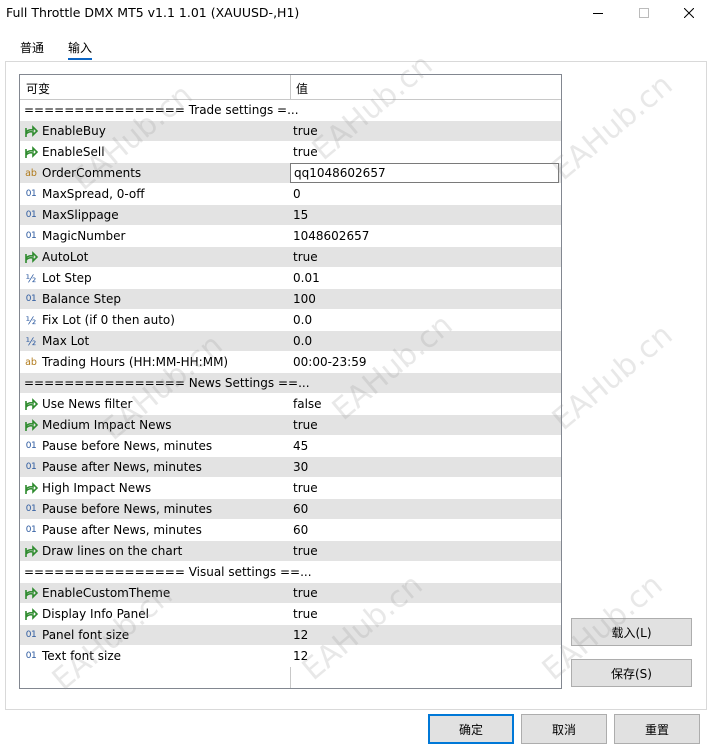 The height and width of the screenshot is (752, 712). What do you see at coordinates (356, 47) in the screenshot?
I see `tab-bar: 普通 输入` at bounding box center [356, 47].